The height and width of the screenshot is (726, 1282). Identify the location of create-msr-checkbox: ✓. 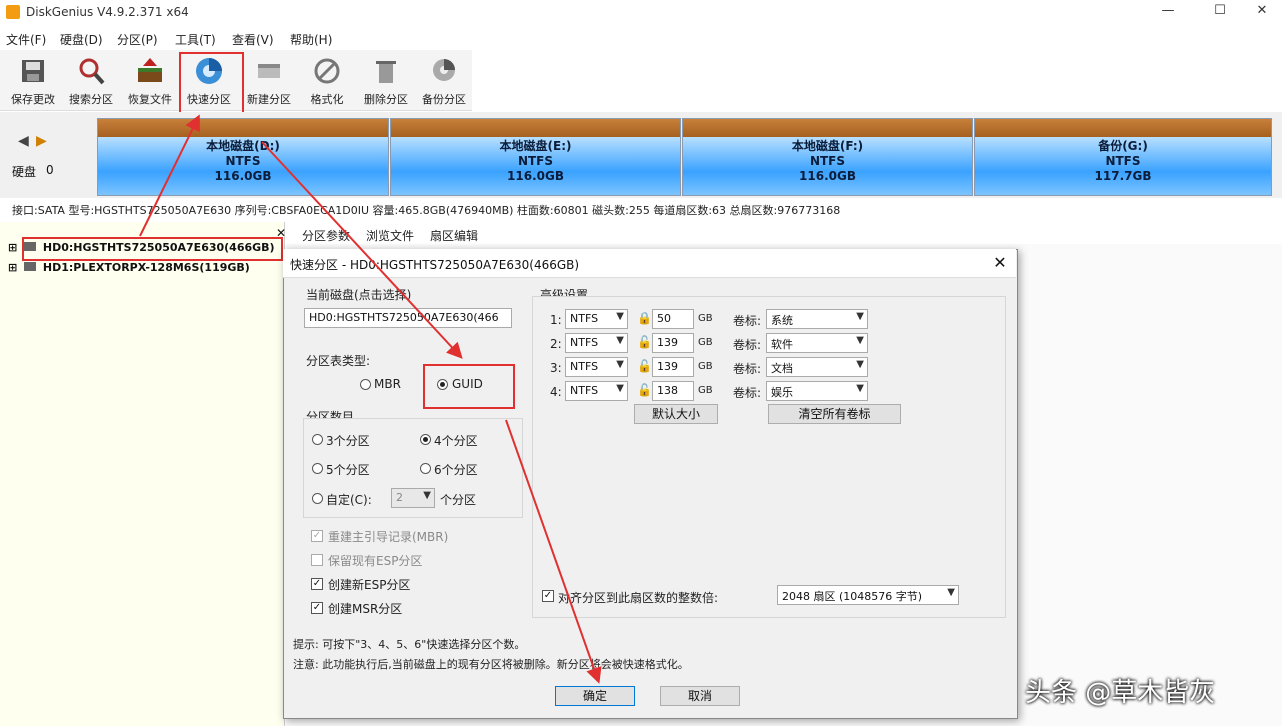
(317, 608).